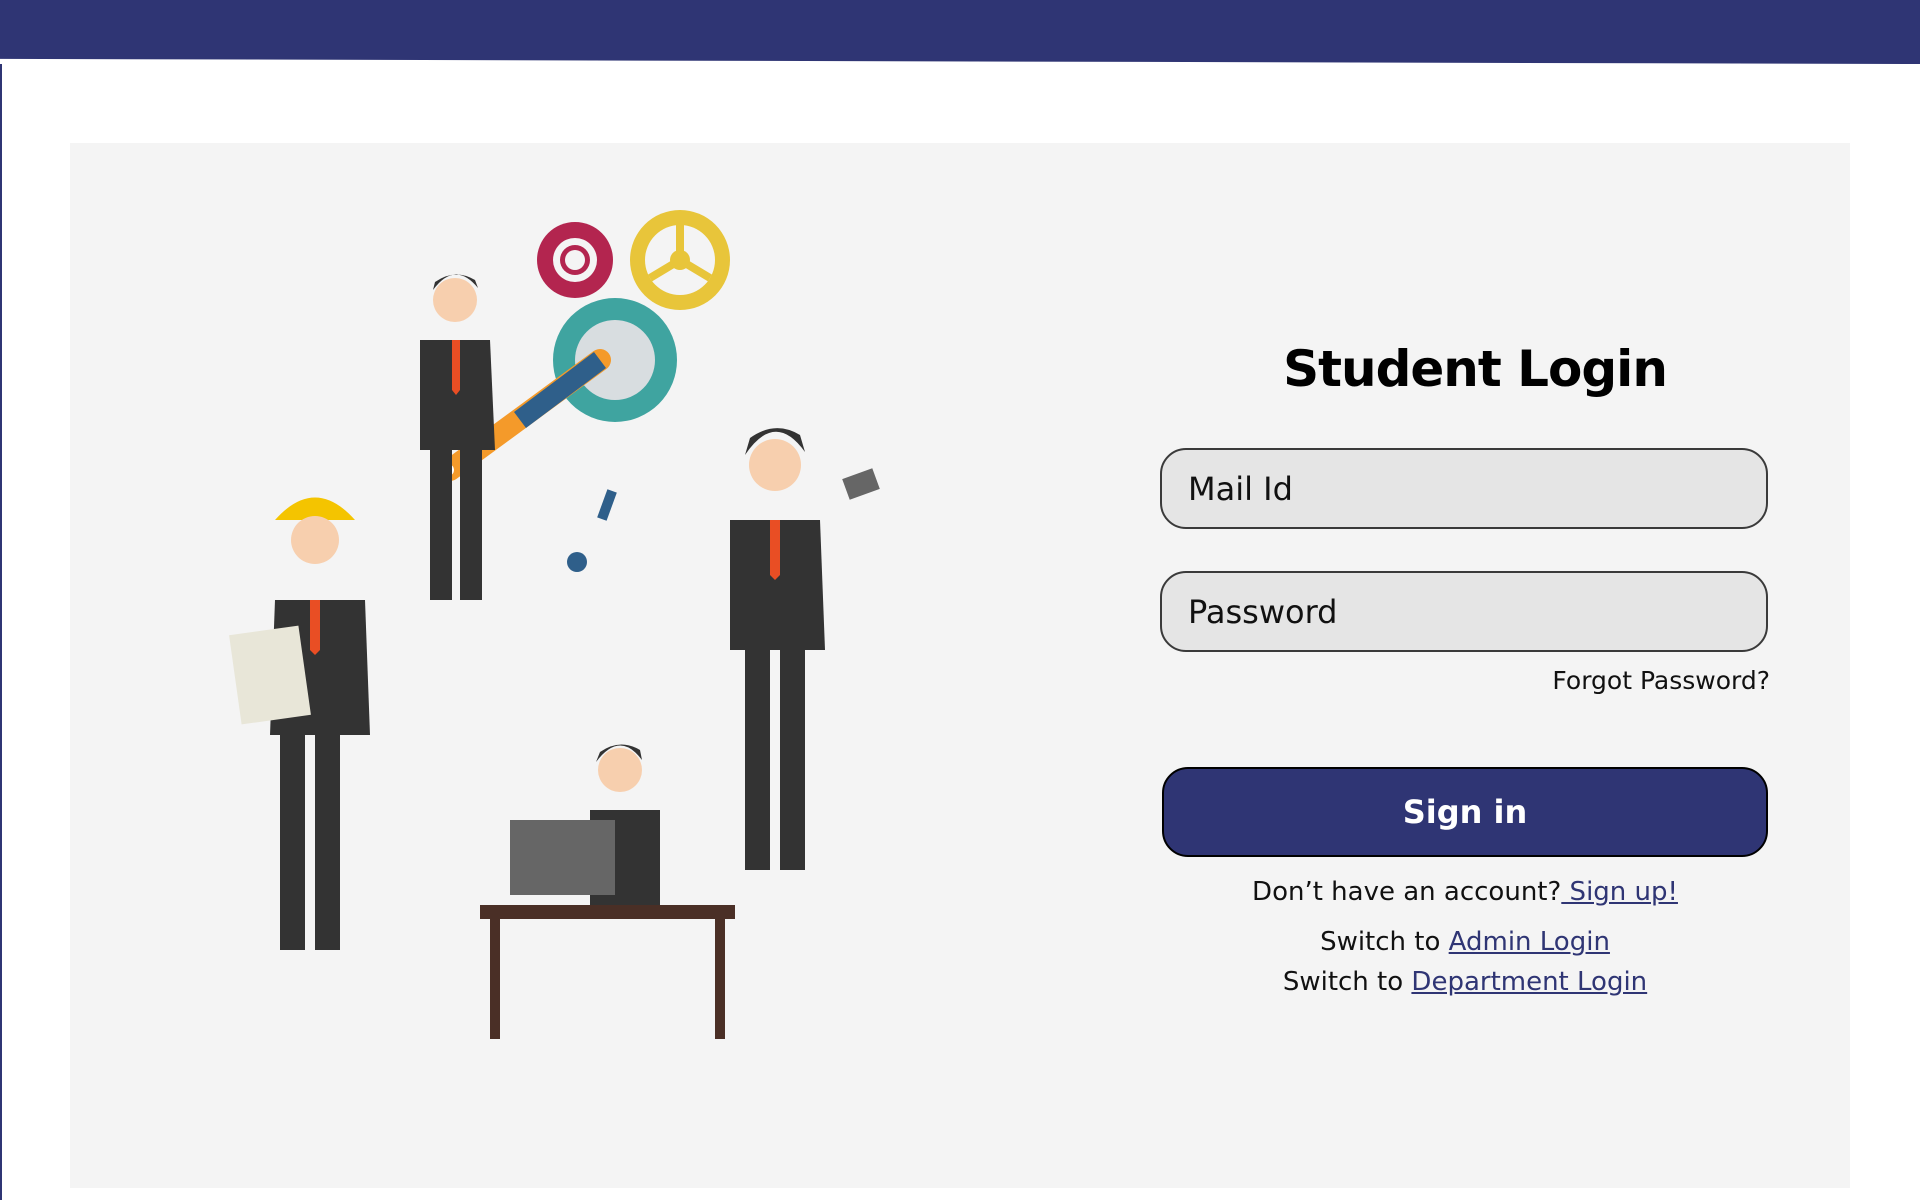 The height and width of the screenshot is (1200, 1920). What do you see at coordinates (1529, 982) in the screenshot?
I see `department-login-link: Department Login` at bounding box center [1529, 982].